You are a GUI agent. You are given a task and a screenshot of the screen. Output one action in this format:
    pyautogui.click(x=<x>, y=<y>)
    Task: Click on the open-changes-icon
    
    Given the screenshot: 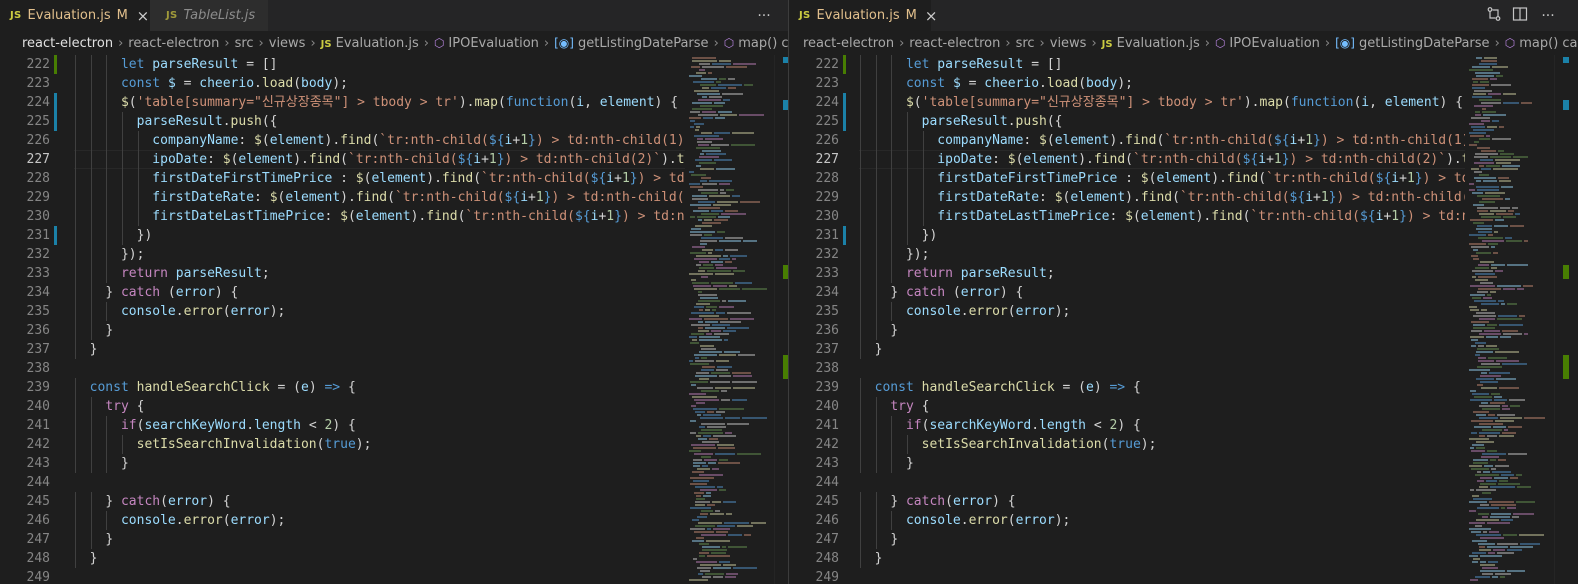 What is the action you would take?
    pyautogui.click(x=1494, y=16)
    